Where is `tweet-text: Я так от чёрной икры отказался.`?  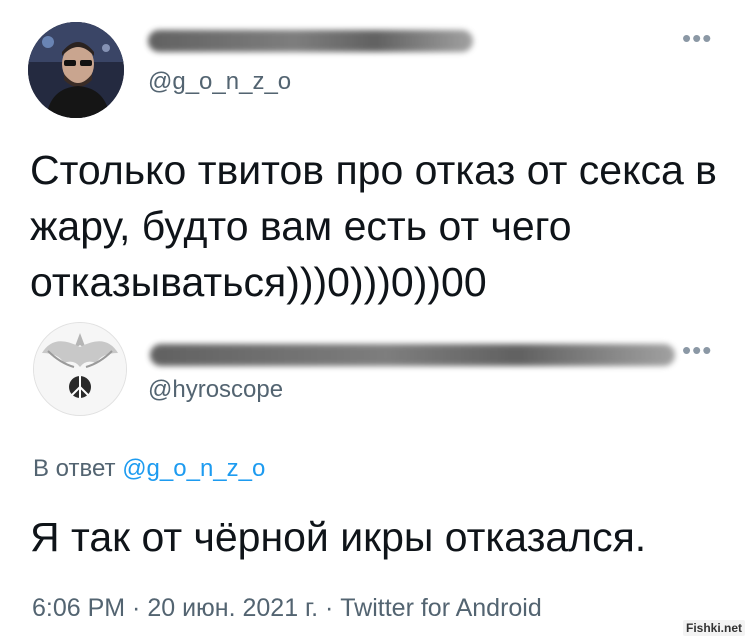
tweet-text: Я так от чёрной икры отказался. is located at coordinates (338, 537).